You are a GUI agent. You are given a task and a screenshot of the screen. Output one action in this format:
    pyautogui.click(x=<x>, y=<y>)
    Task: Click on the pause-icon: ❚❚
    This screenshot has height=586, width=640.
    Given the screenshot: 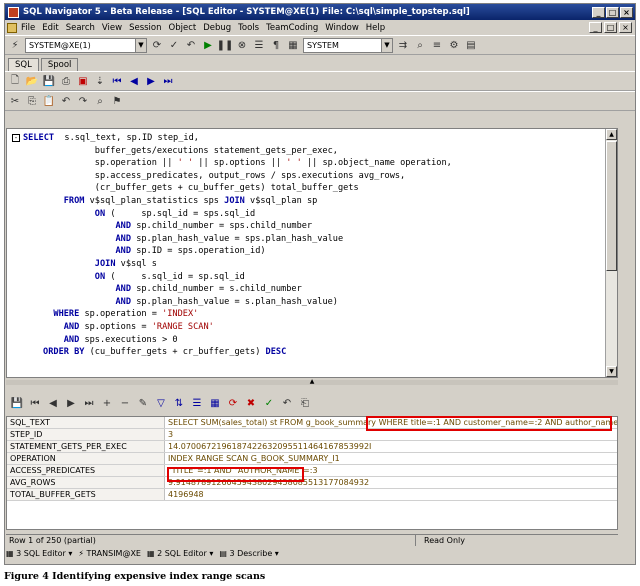 What is the action you would take?
    pyautogui.click(x=225, y=45)
    